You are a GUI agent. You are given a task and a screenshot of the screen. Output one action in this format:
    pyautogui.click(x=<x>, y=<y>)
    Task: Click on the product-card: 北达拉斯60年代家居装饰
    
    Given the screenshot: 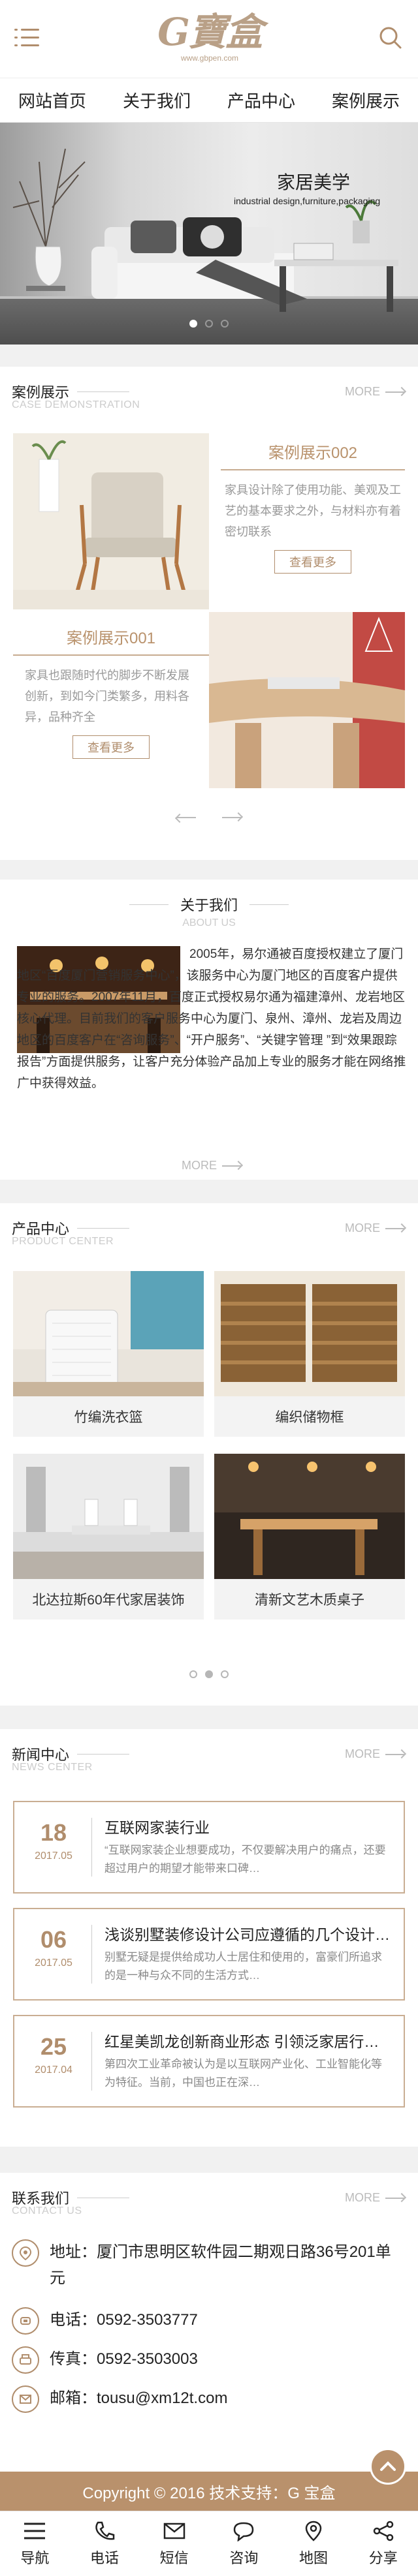 What is the action you would take?
    pyautogui.click(x=108, y=1536)
    